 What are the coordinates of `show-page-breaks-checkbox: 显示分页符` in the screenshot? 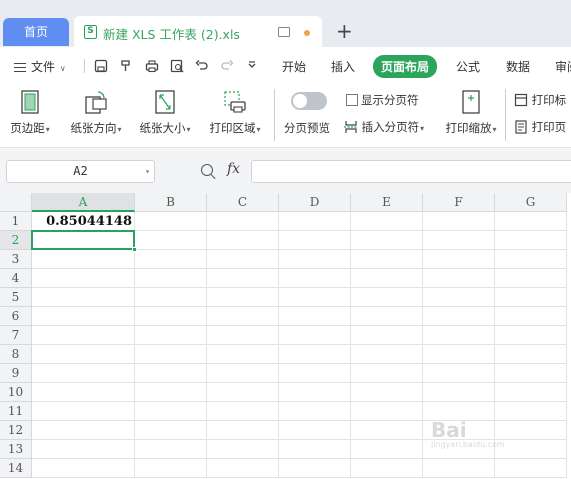 It's located at (382, 100).